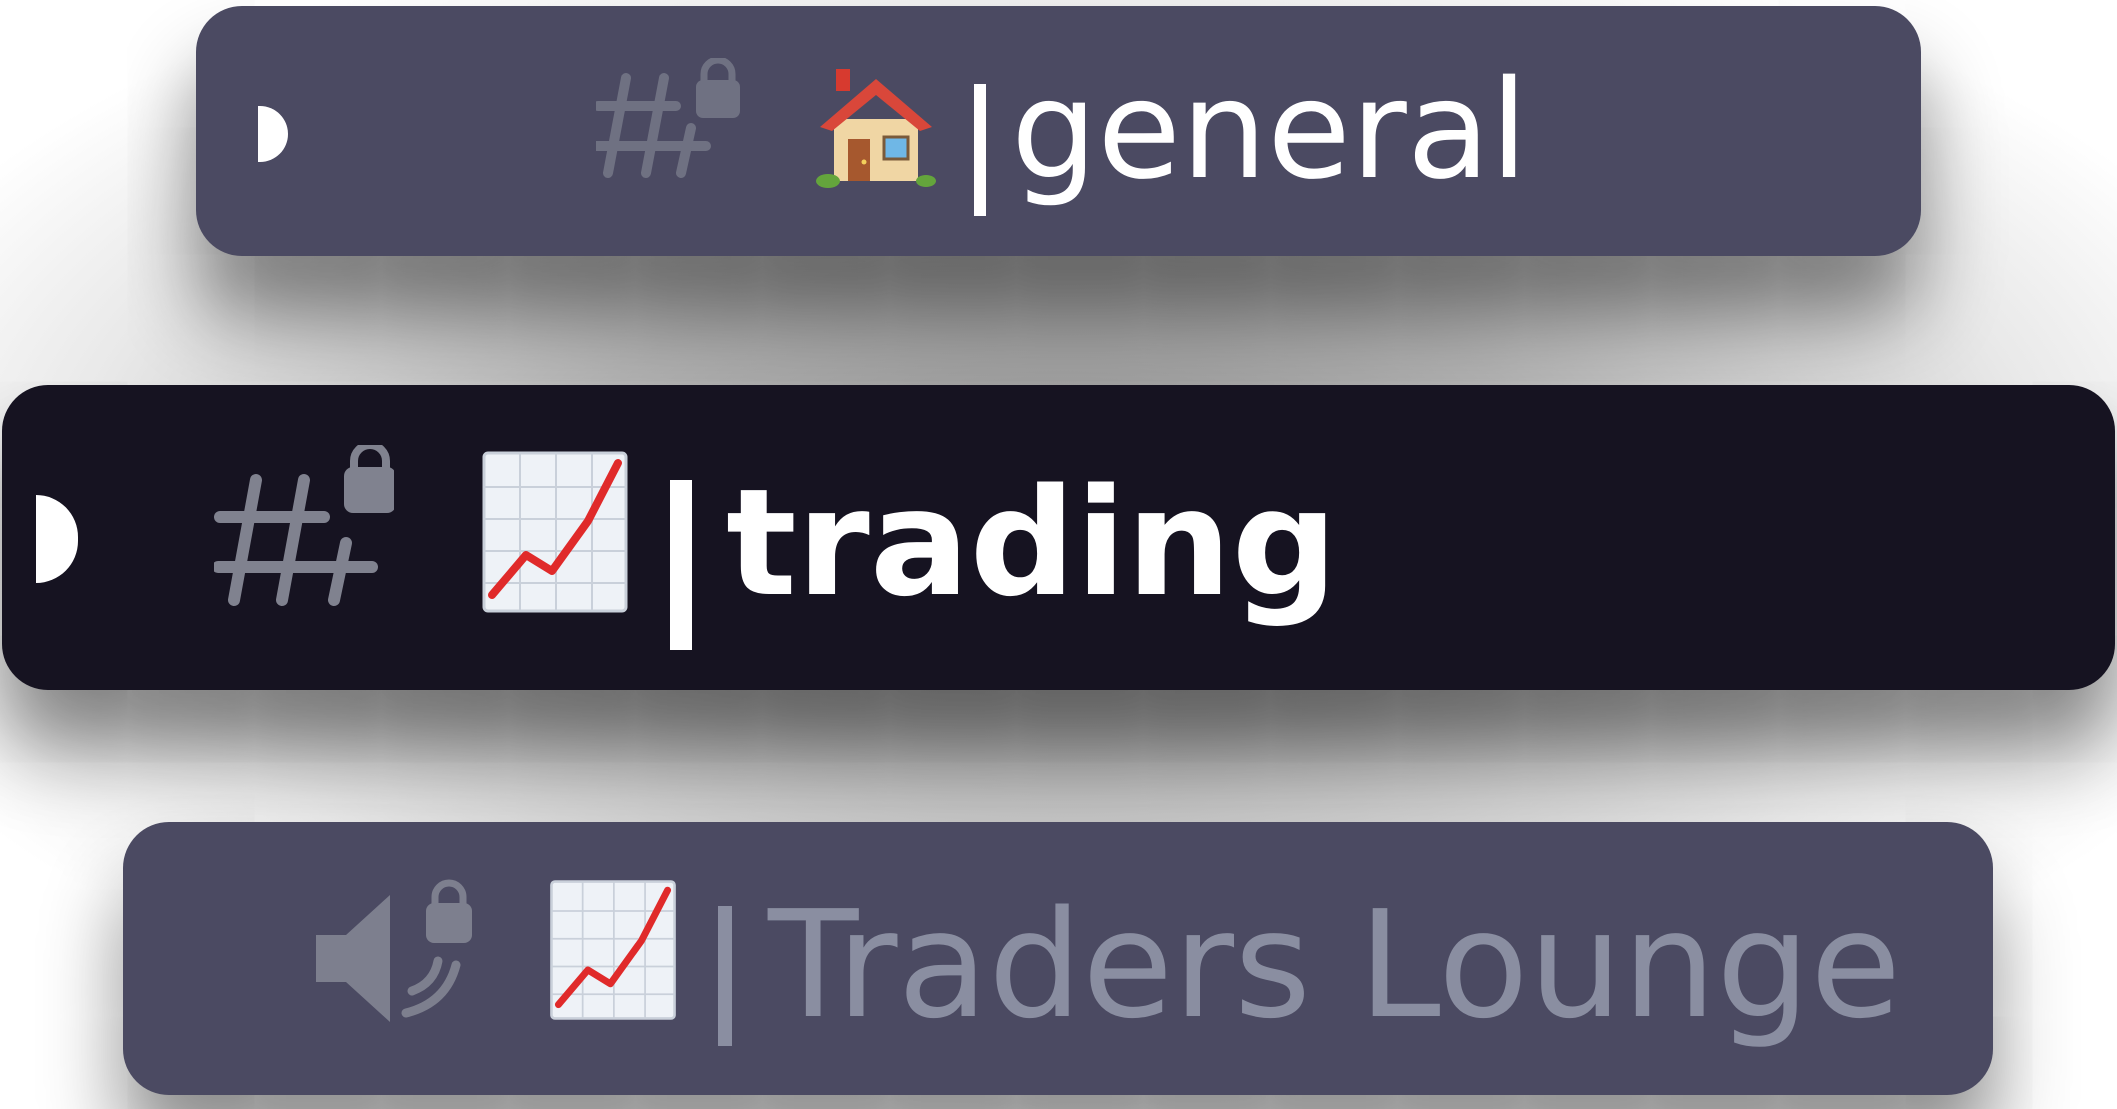  What do you see at coordinates (1335, 965) in the screenshot?
I see `channel-name: Traders Lounge` at bounding box center [1335, 965].